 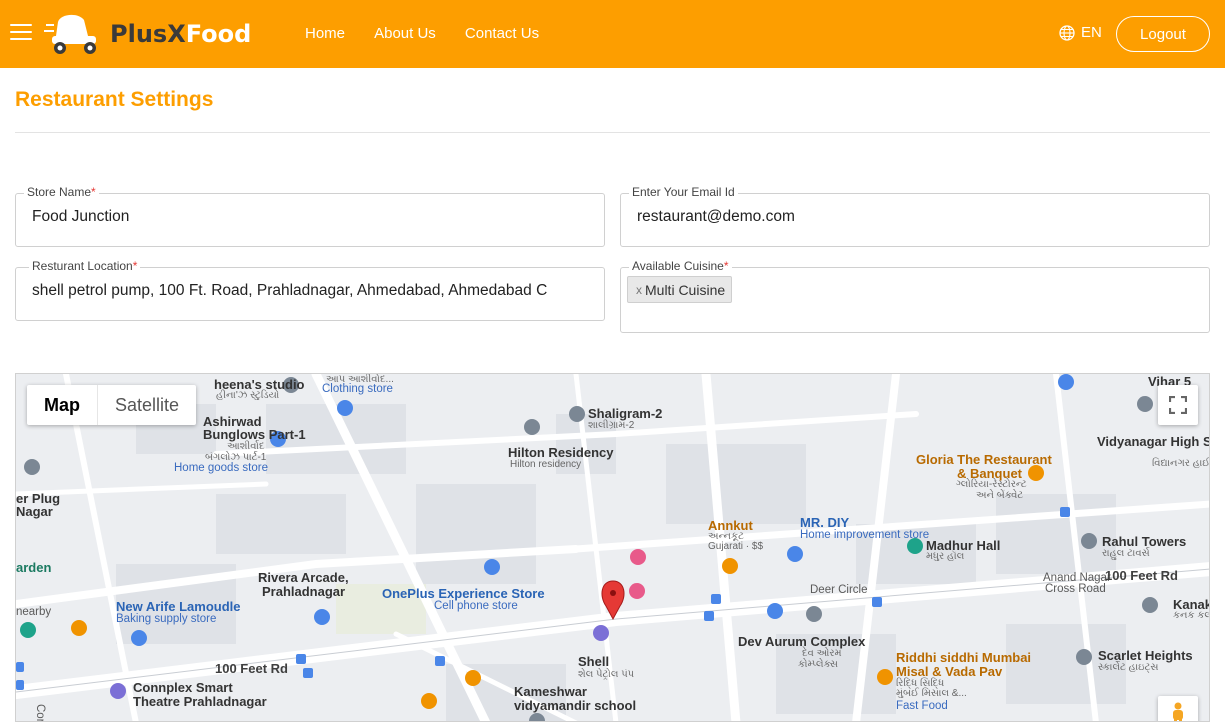 I want to click on map-label: Rahul Towers, so click(x=1144, y=541).